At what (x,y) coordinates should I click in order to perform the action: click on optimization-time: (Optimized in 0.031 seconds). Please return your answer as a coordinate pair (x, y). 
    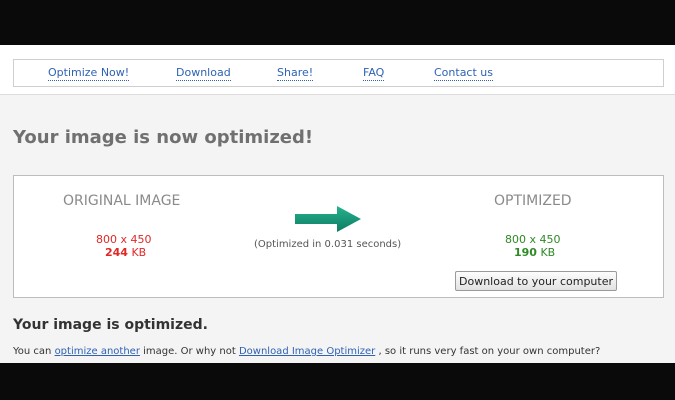
    Looking at the image, I should click on (328, 244).